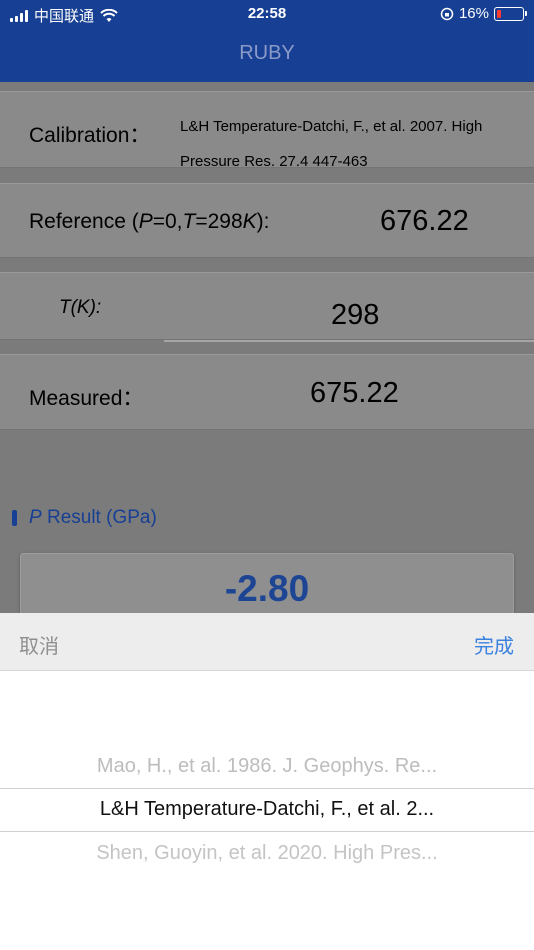  What do you see at coordinates (39, 644) in the screenshot?
I see `cancel-button: 取消` at bounding box center [39, 644].